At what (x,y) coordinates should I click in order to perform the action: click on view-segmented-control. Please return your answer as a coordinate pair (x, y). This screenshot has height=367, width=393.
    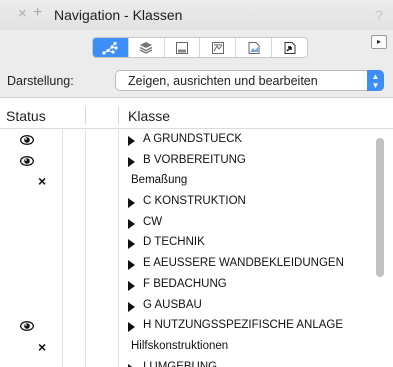
    Looking at the image, I should click on (200, 47).